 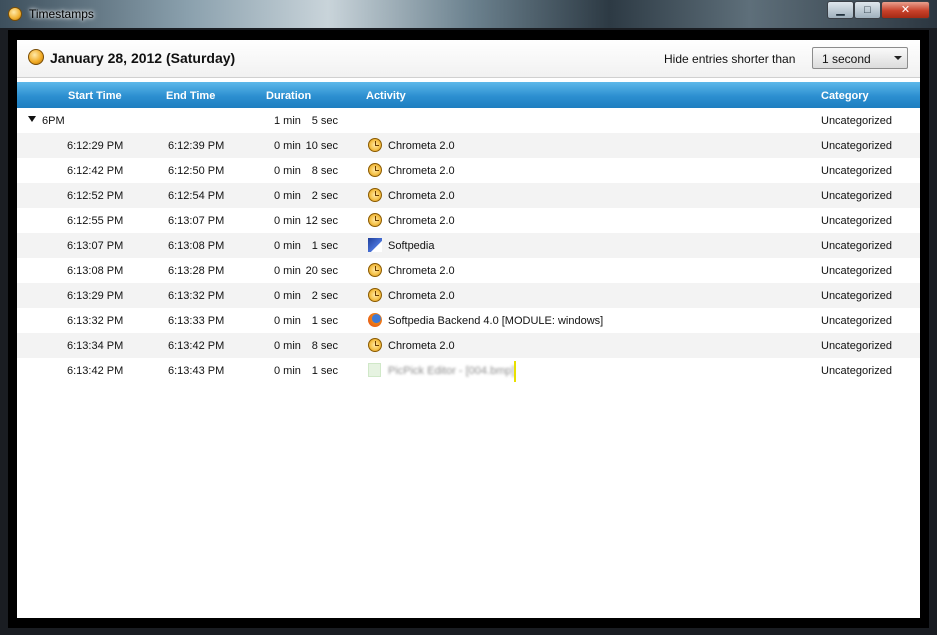 What do you see at coordinates (288, 96) in the screenshot?
I see `column-duration: Duration` at bounding box center [288, 96].